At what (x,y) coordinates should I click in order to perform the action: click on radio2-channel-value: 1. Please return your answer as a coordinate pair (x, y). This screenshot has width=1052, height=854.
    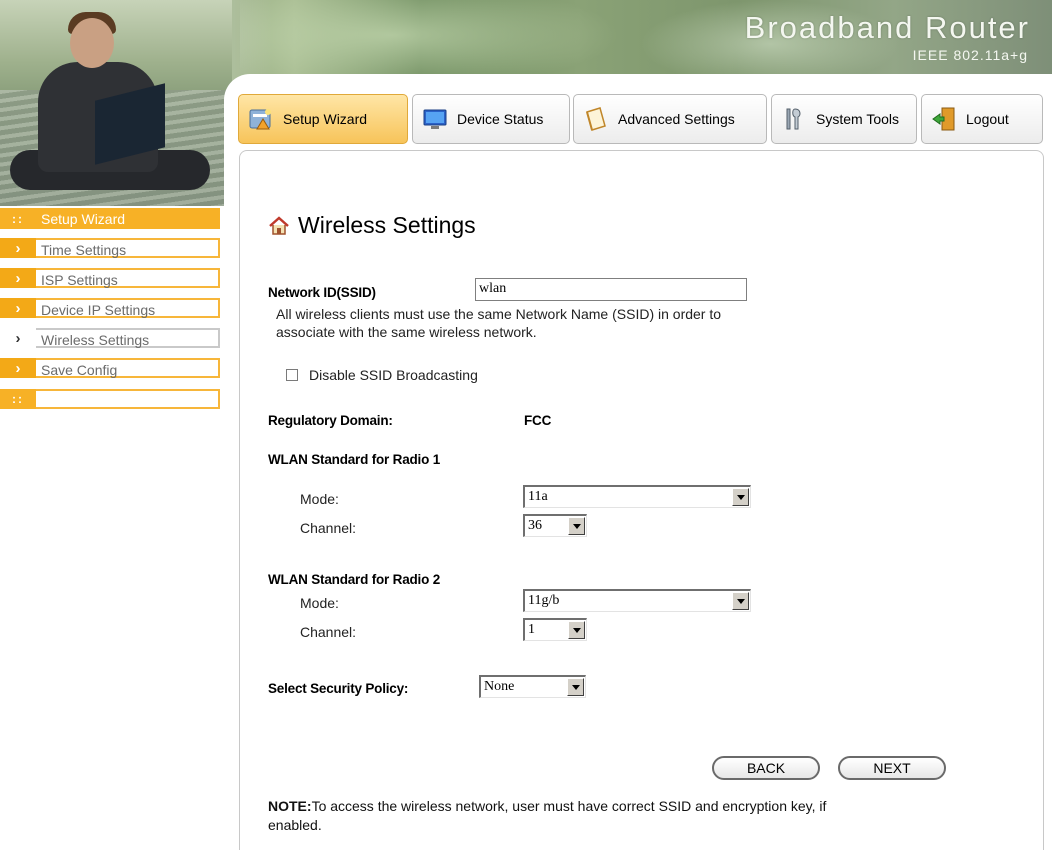
    Looking at the image, I should click on (531, 629).